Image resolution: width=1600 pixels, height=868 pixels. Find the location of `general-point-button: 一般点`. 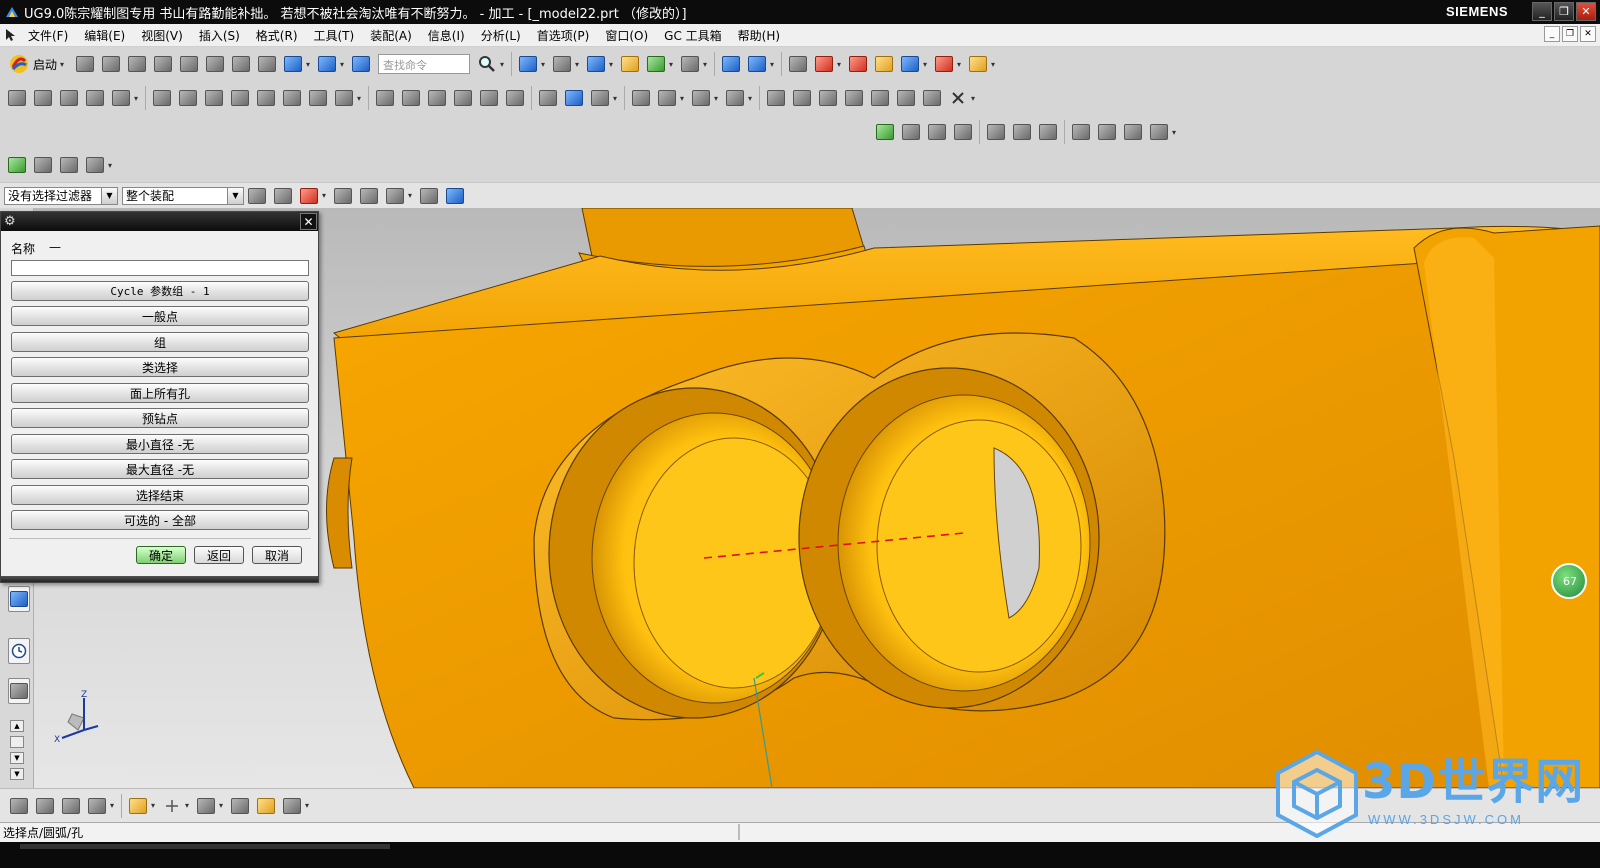

general-point-button: 一般点 is located at coordinates (160, 316).